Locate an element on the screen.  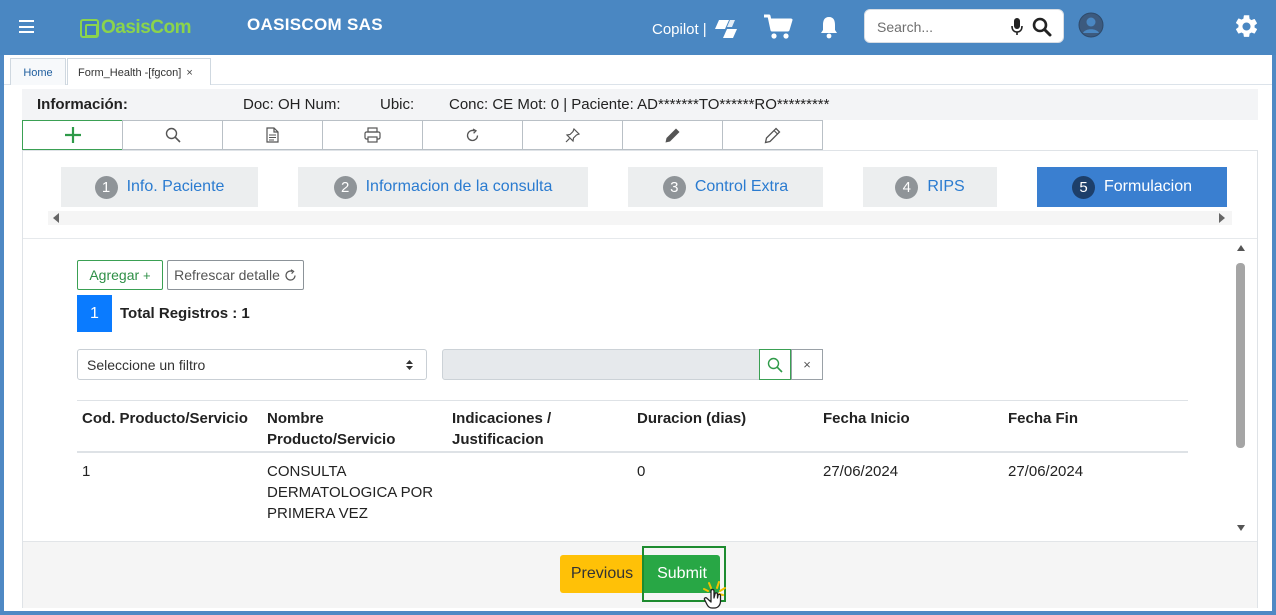
refrescar-button: Refrescar detalle is located at coordinates (235, 275).